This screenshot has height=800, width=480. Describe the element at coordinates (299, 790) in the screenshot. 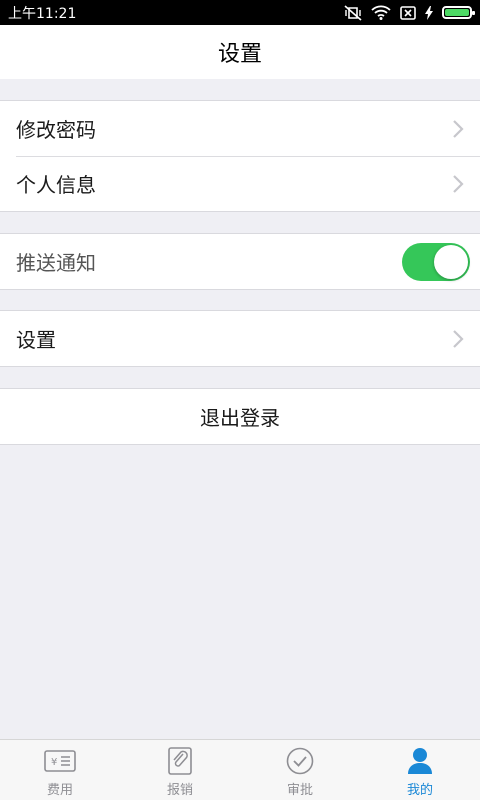

I see `tab-label-approve: 审批` at that location.